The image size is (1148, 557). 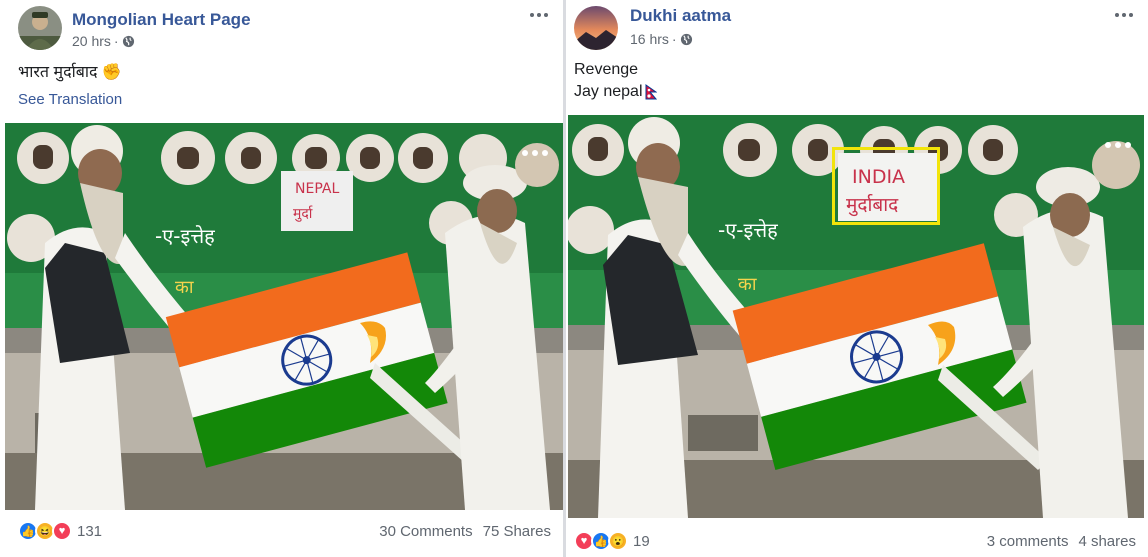 What do you see at coordinates (615, 92) in the screenshot?
I see `post-text-line: Jay nepal` at bounding box center [615, 92].